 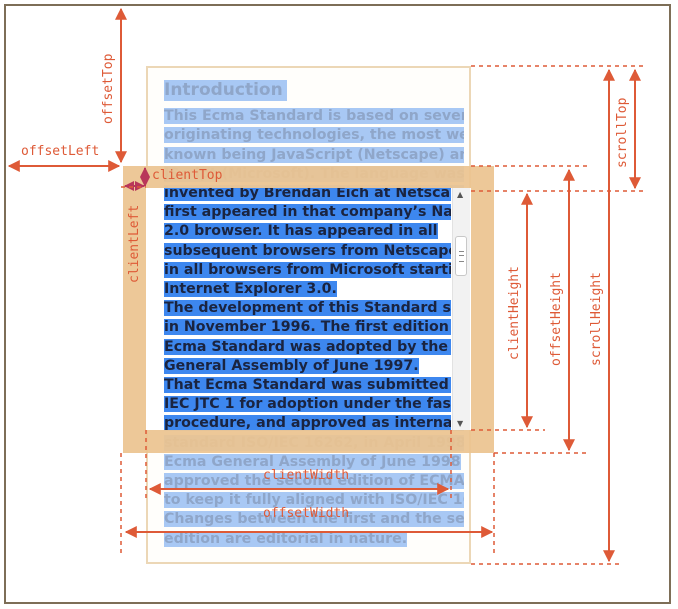 I want to click on label-client-left: clientLeft, so click(x=134, y=243).